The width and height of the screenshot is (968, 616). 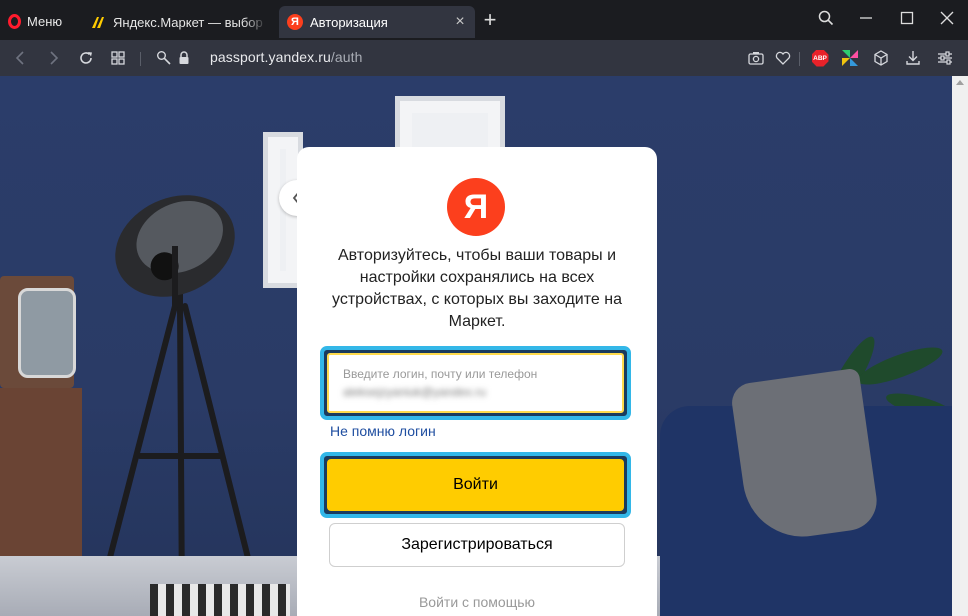 I want to click on retro-tv-image, so click(x=38, y=332).